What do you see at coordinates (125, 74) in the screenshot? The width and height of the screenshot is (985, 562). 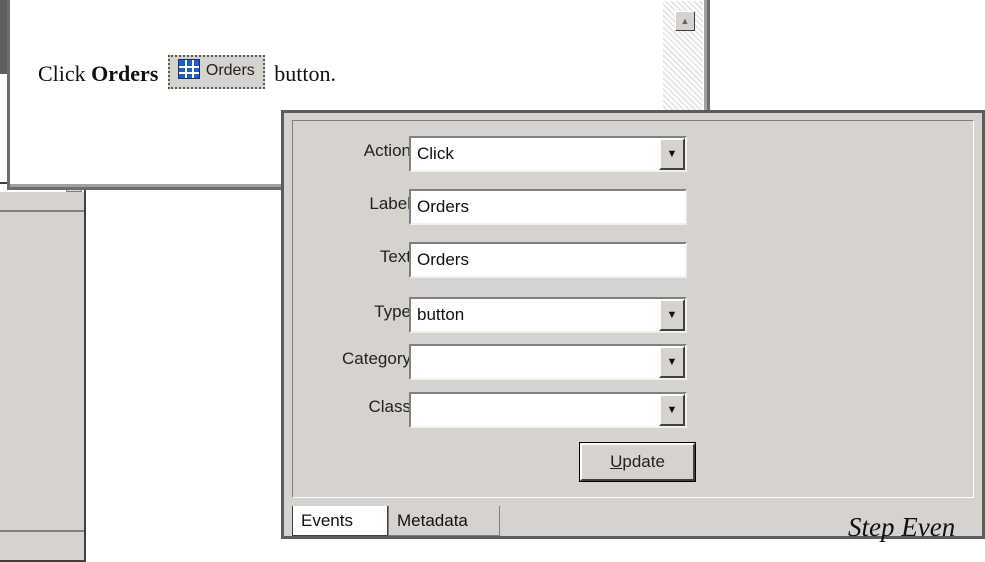 I see `instruction-bold-target: Orders` at bounding box center [125, 74].